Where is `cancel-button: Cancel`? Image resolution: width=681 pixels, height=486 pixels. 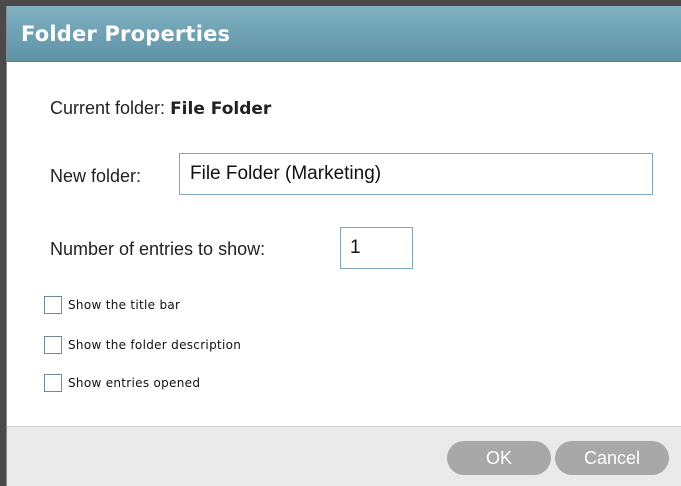
cancel-button: Cancel is located at coordinates (612, 458).